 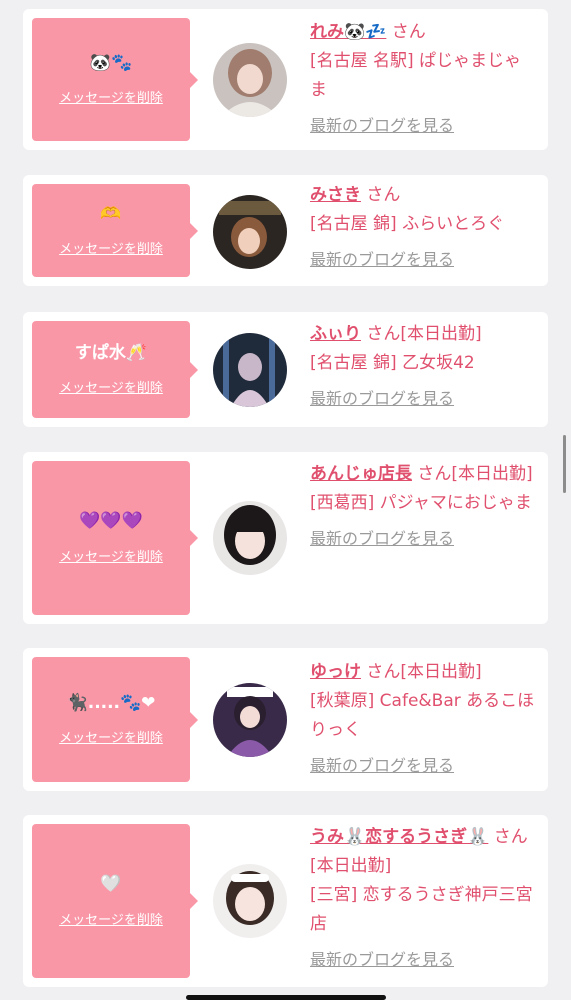 I want to click on cast-name-link: みさき, so click(x=335, y=195).